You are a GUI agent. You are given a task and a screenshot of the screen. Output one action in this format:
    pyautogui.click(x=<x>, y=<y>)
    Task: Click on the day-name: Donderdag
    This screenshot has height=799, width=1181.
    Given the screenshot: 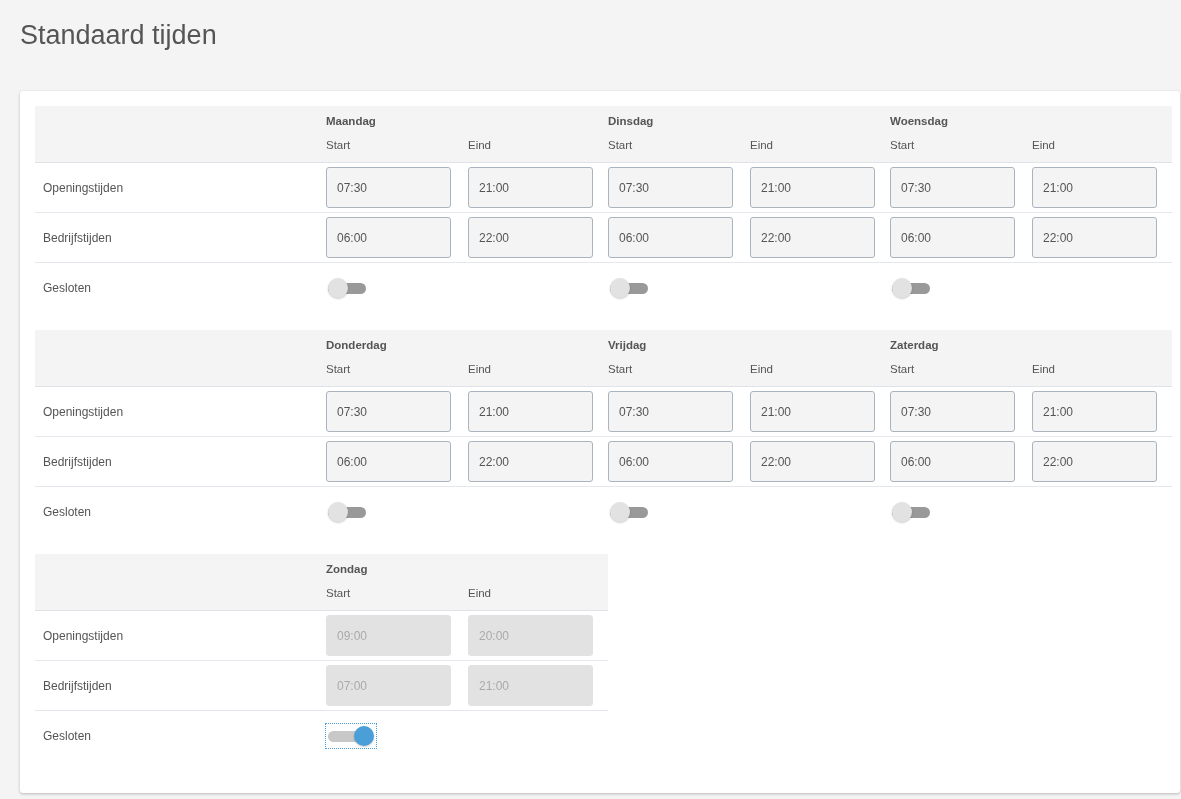 What is the action you would take?
    pyautogui.click(x=357, y=346)
    